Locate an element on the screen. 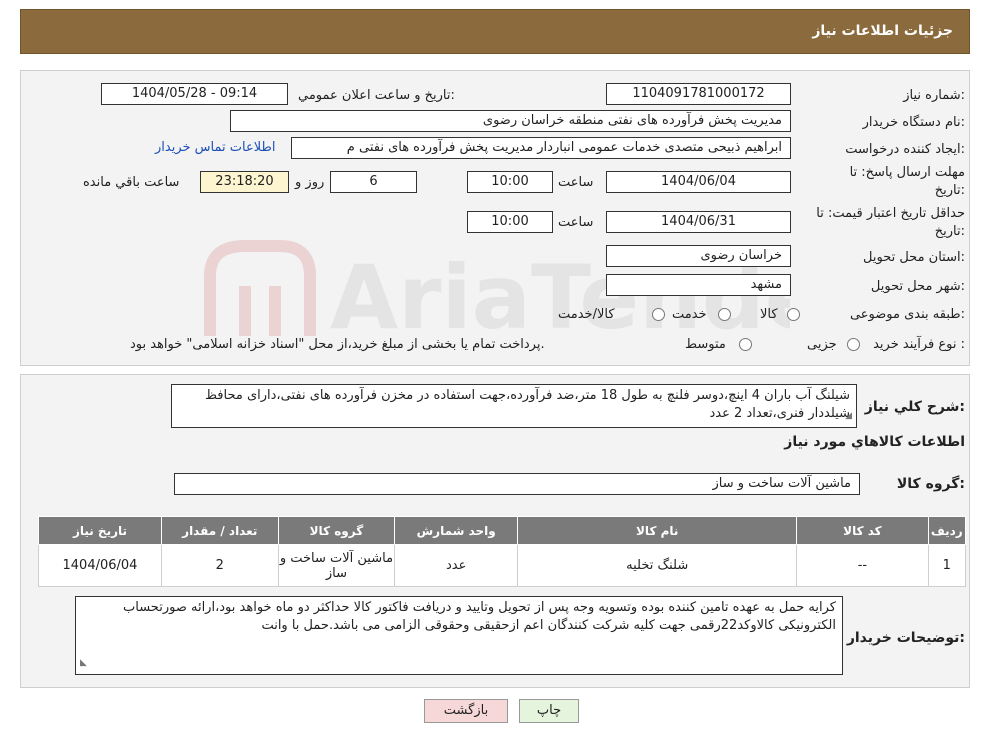 This screenshot has height=744, width=985. category-option-goods: کالا is located at coordinates (769, 314).